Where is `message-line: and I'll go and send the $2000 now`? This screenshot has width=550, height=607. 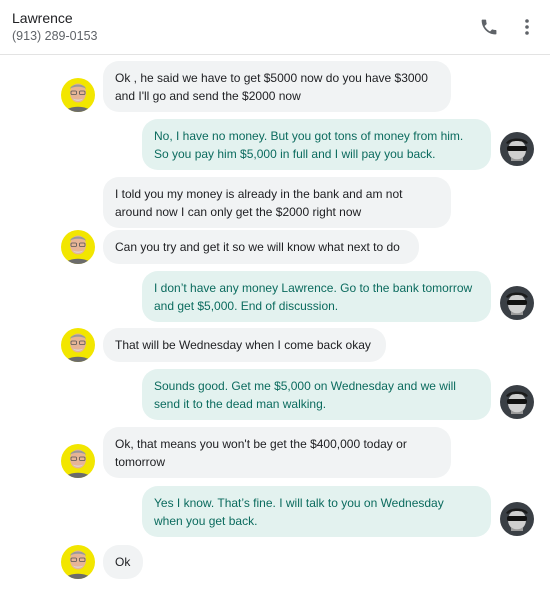 message-line: and I'll go and send the $2000 now is located at coordinates (208, 96).